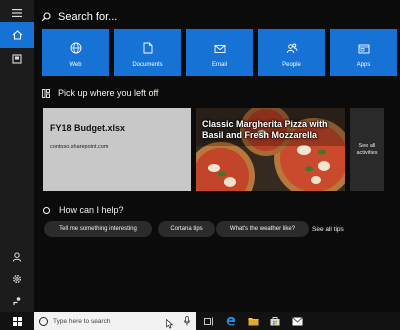 This screenshot has height=330, width=400. What do you see at coordinates (363, 65) in the screenshot?
I see `apps-tile-label: Apps` at bounding box center [363, 65].